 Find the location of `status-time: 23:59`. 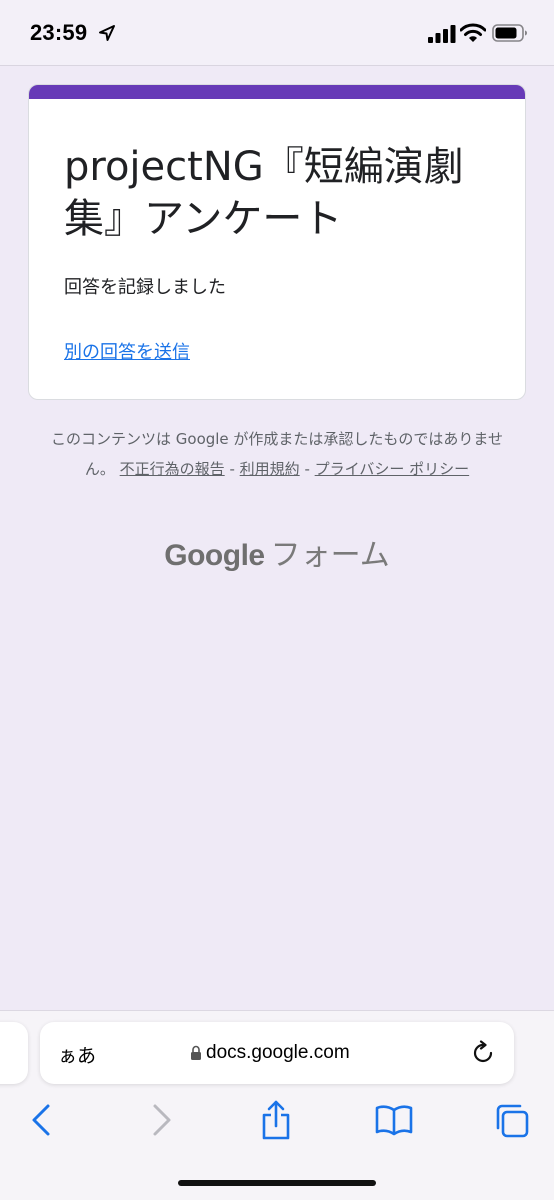

status-time: 23:59 is located at coordinates (59, 32).